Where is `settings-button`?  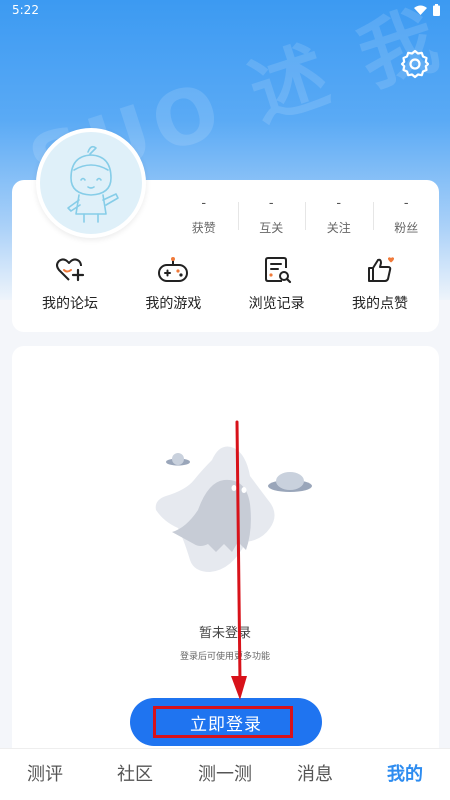
settings-button is located at coordinates (415, 64).